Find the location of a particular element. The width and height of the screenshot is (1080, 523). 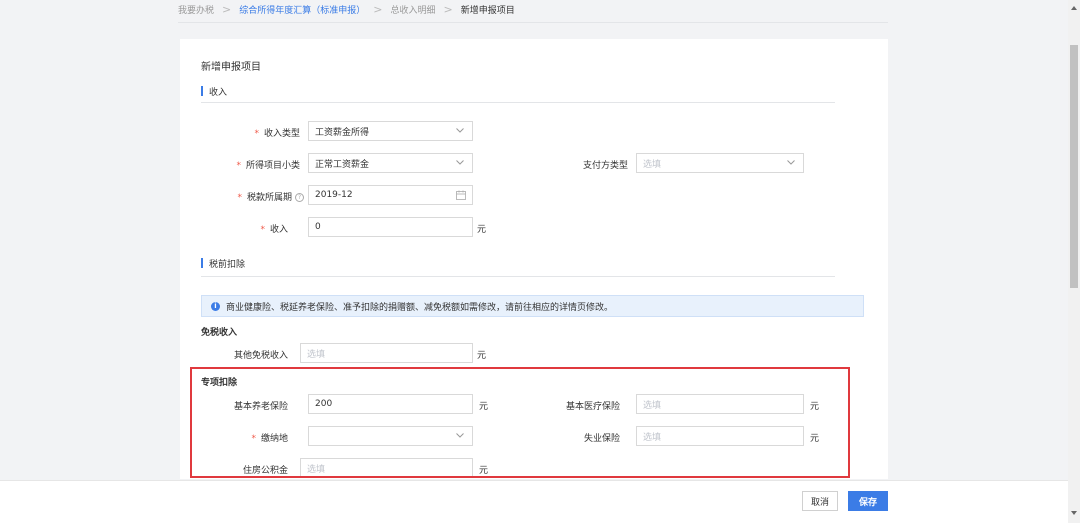

income-type-select: 工资薪金所得 is located at coordinates (390, 131).